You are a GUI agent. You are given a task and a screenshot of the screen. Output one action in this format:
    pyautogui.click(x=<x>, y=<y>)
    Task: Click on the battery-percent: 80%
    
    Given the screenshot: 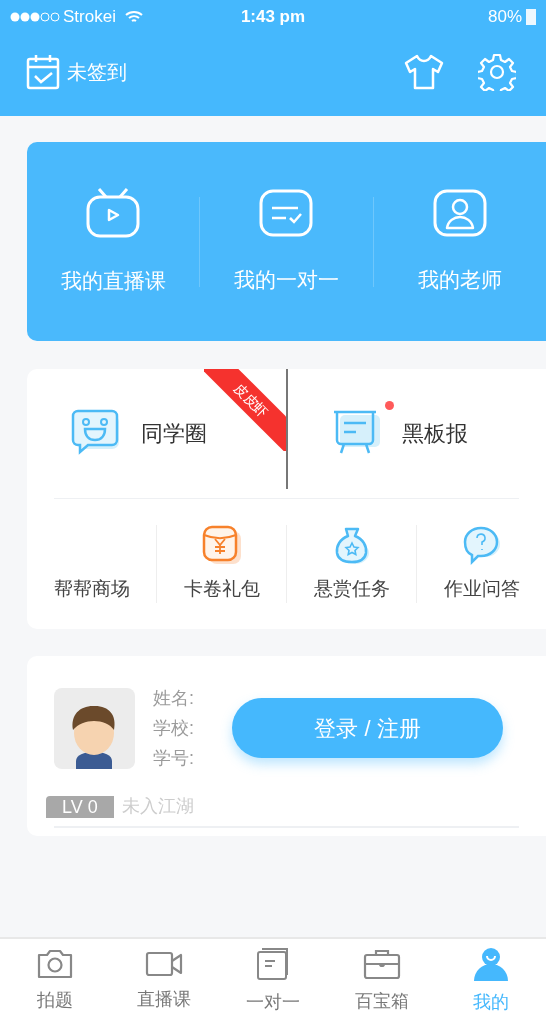 What is the action you would take?
    pyautogui.click(x=504, y=17)
    